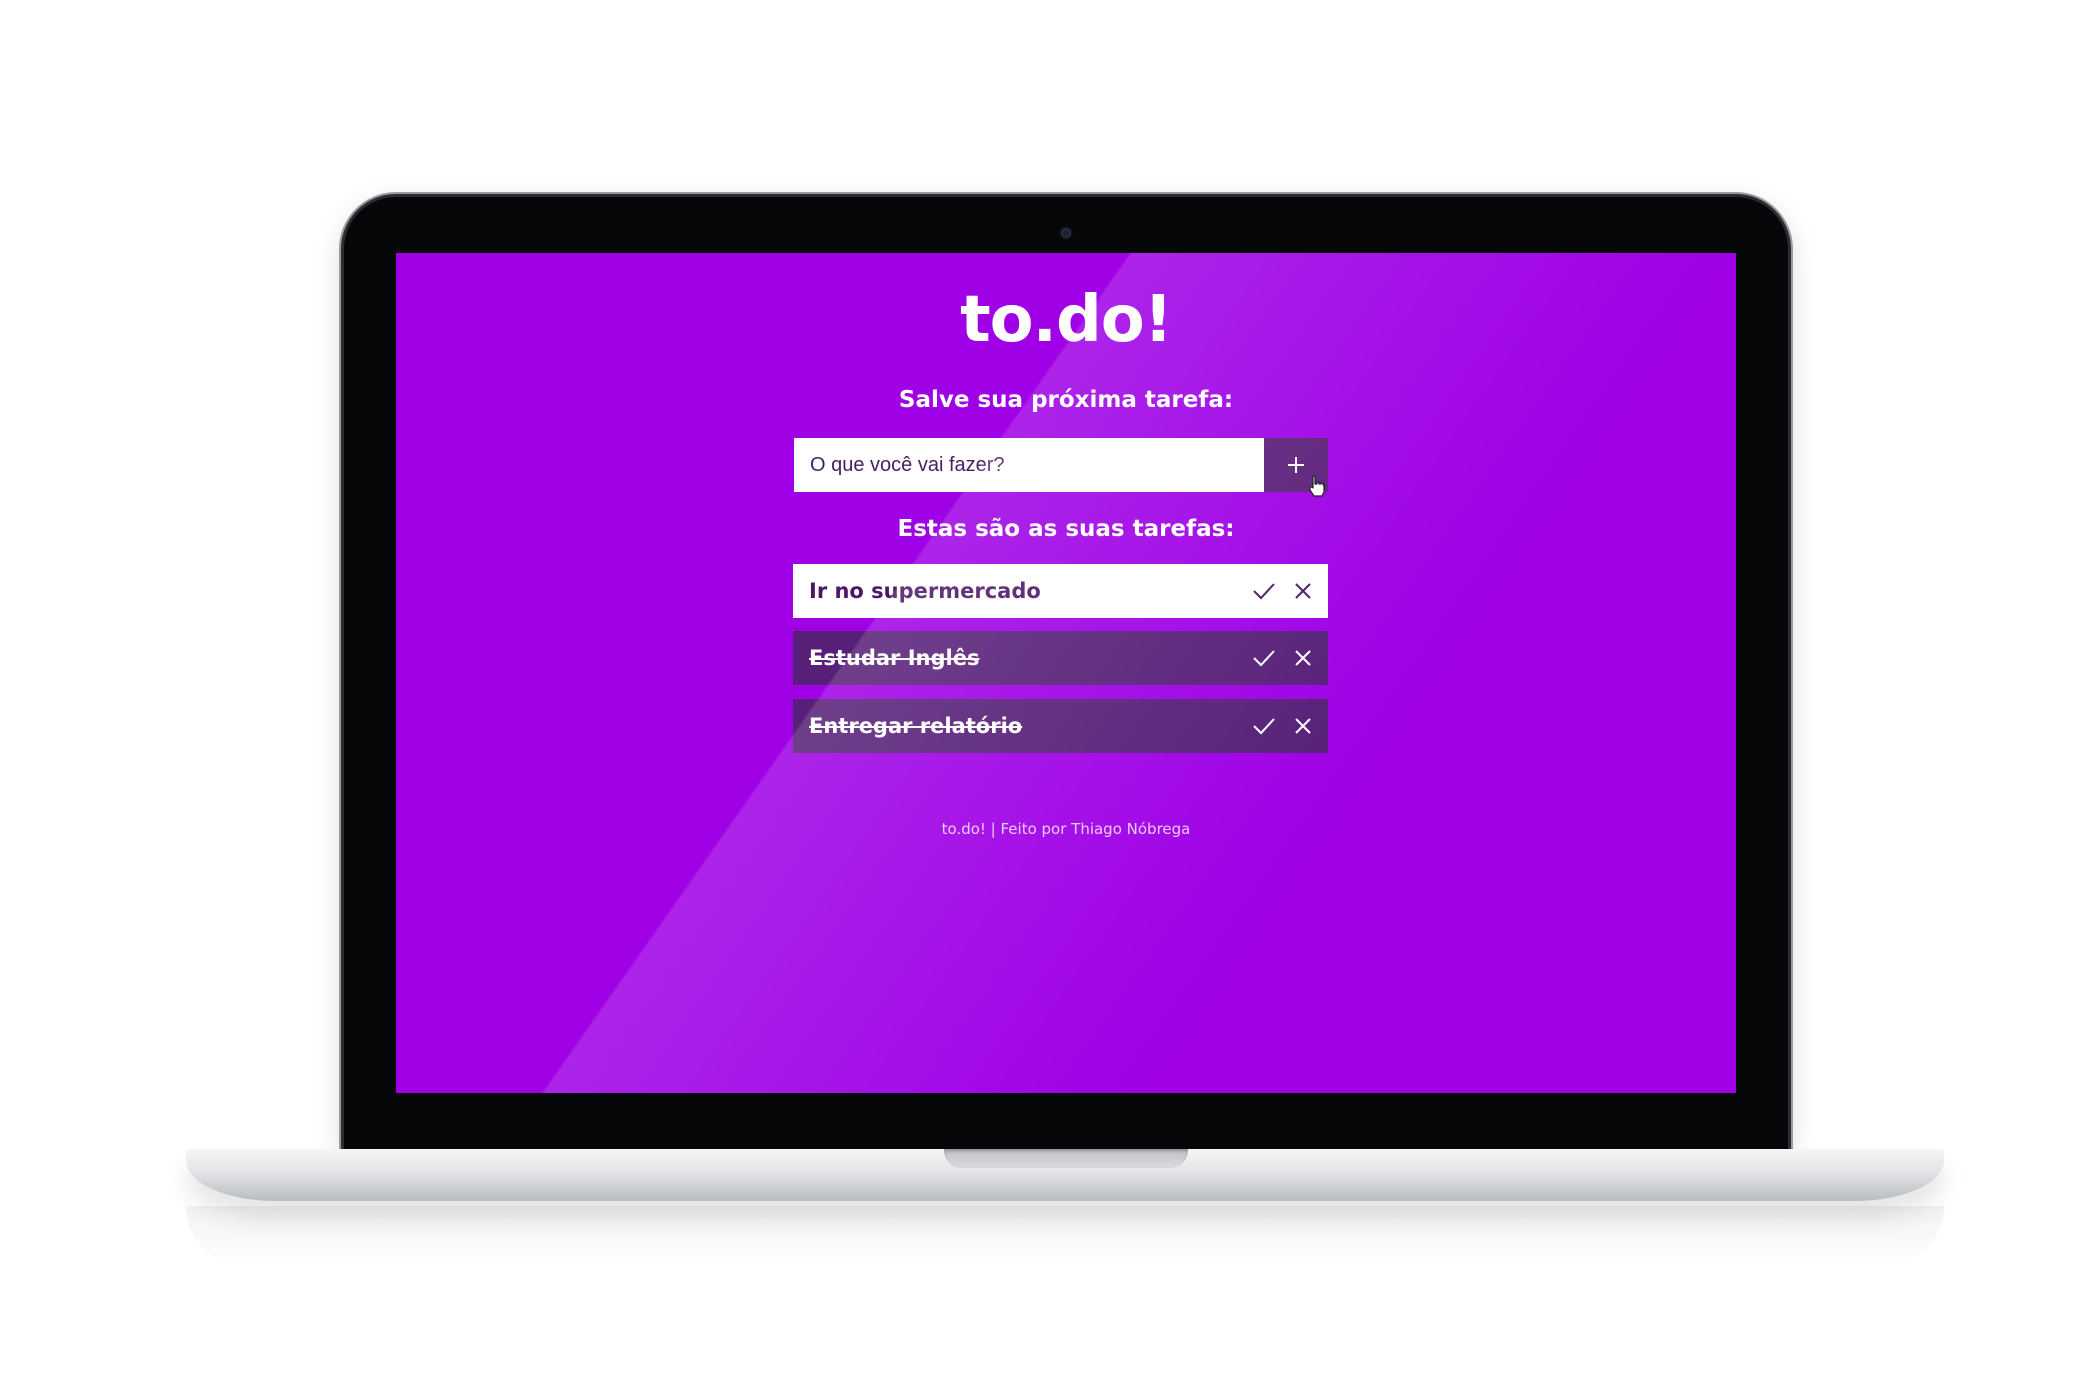 Image resolution: width=2100 pixels, height=1400 pixels. What do you see at coordinates (894, 658) in the screenshot?
I see `task-label: Estudar Inglês` at bounding box center [894, 658].